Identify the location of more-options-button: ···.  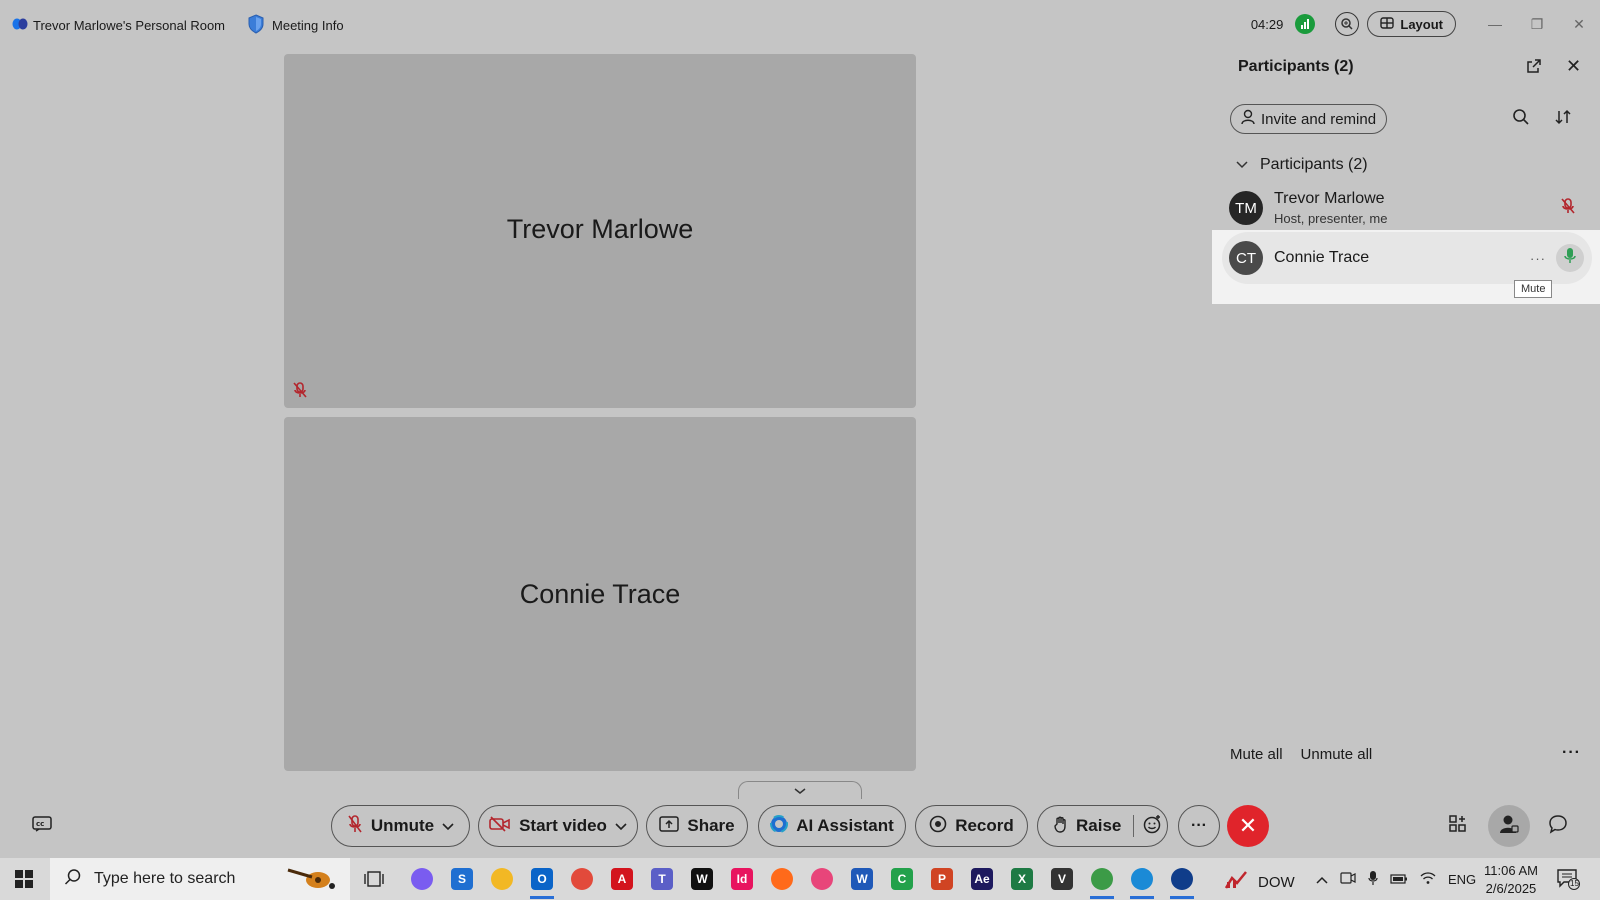
(1199, 826).